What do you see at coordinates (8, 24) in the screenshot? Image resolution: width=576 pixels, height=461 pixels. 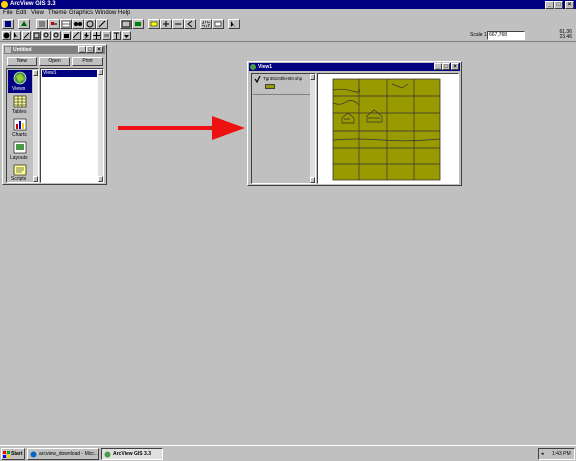 I see `save-button` at bounding box center [8, 24].